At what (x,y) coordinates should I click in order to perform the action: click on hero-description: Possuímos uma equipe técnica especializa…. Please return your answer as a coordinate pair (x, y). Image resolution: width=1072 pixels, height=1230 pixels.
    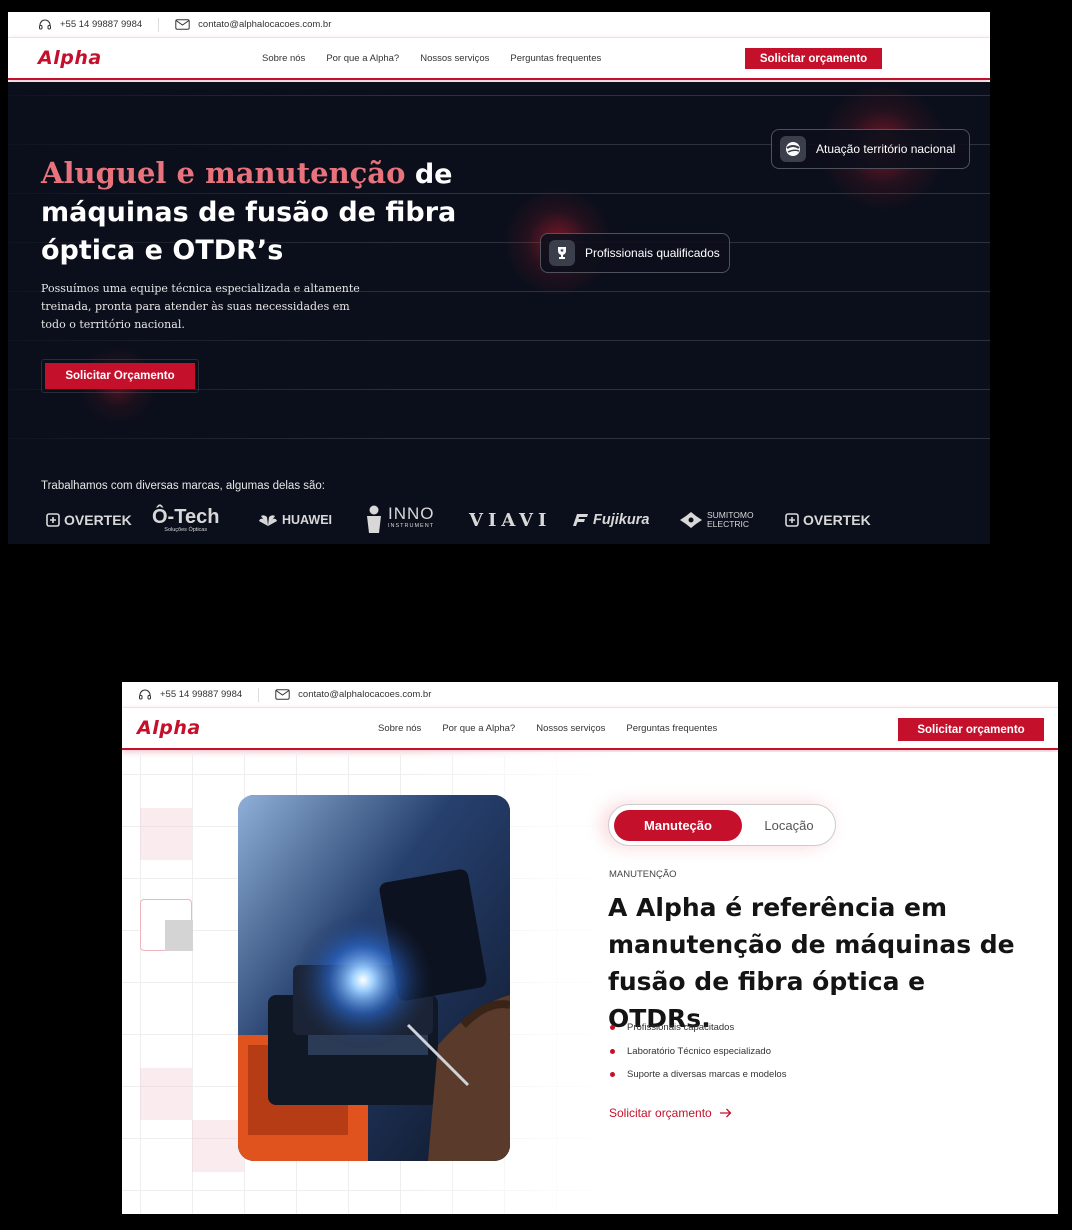
    Looking at the image, I should click on (200, 306).